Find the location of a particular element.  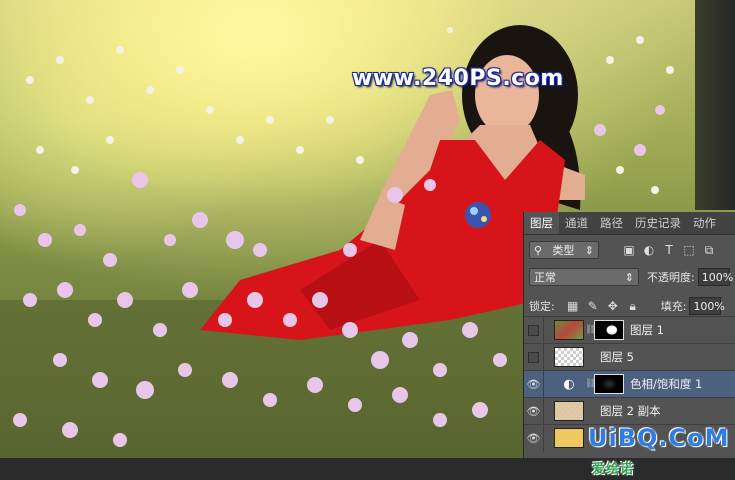

layer-name: 色相/饱和度 1 is located at coordinates (666, 384).